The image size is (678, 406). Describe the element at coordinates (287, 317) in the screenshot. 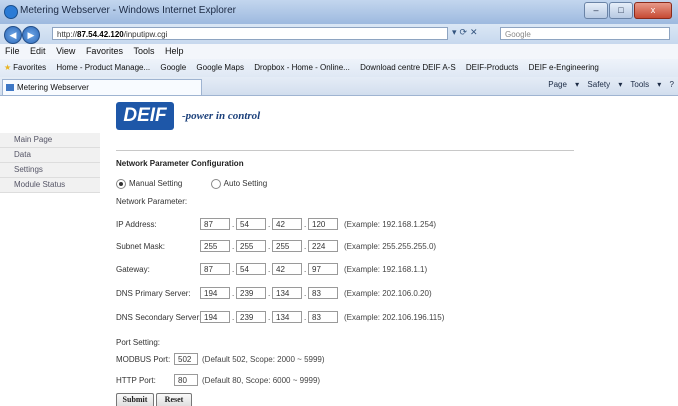

I see `dns2-octet-3: 134` at that location.